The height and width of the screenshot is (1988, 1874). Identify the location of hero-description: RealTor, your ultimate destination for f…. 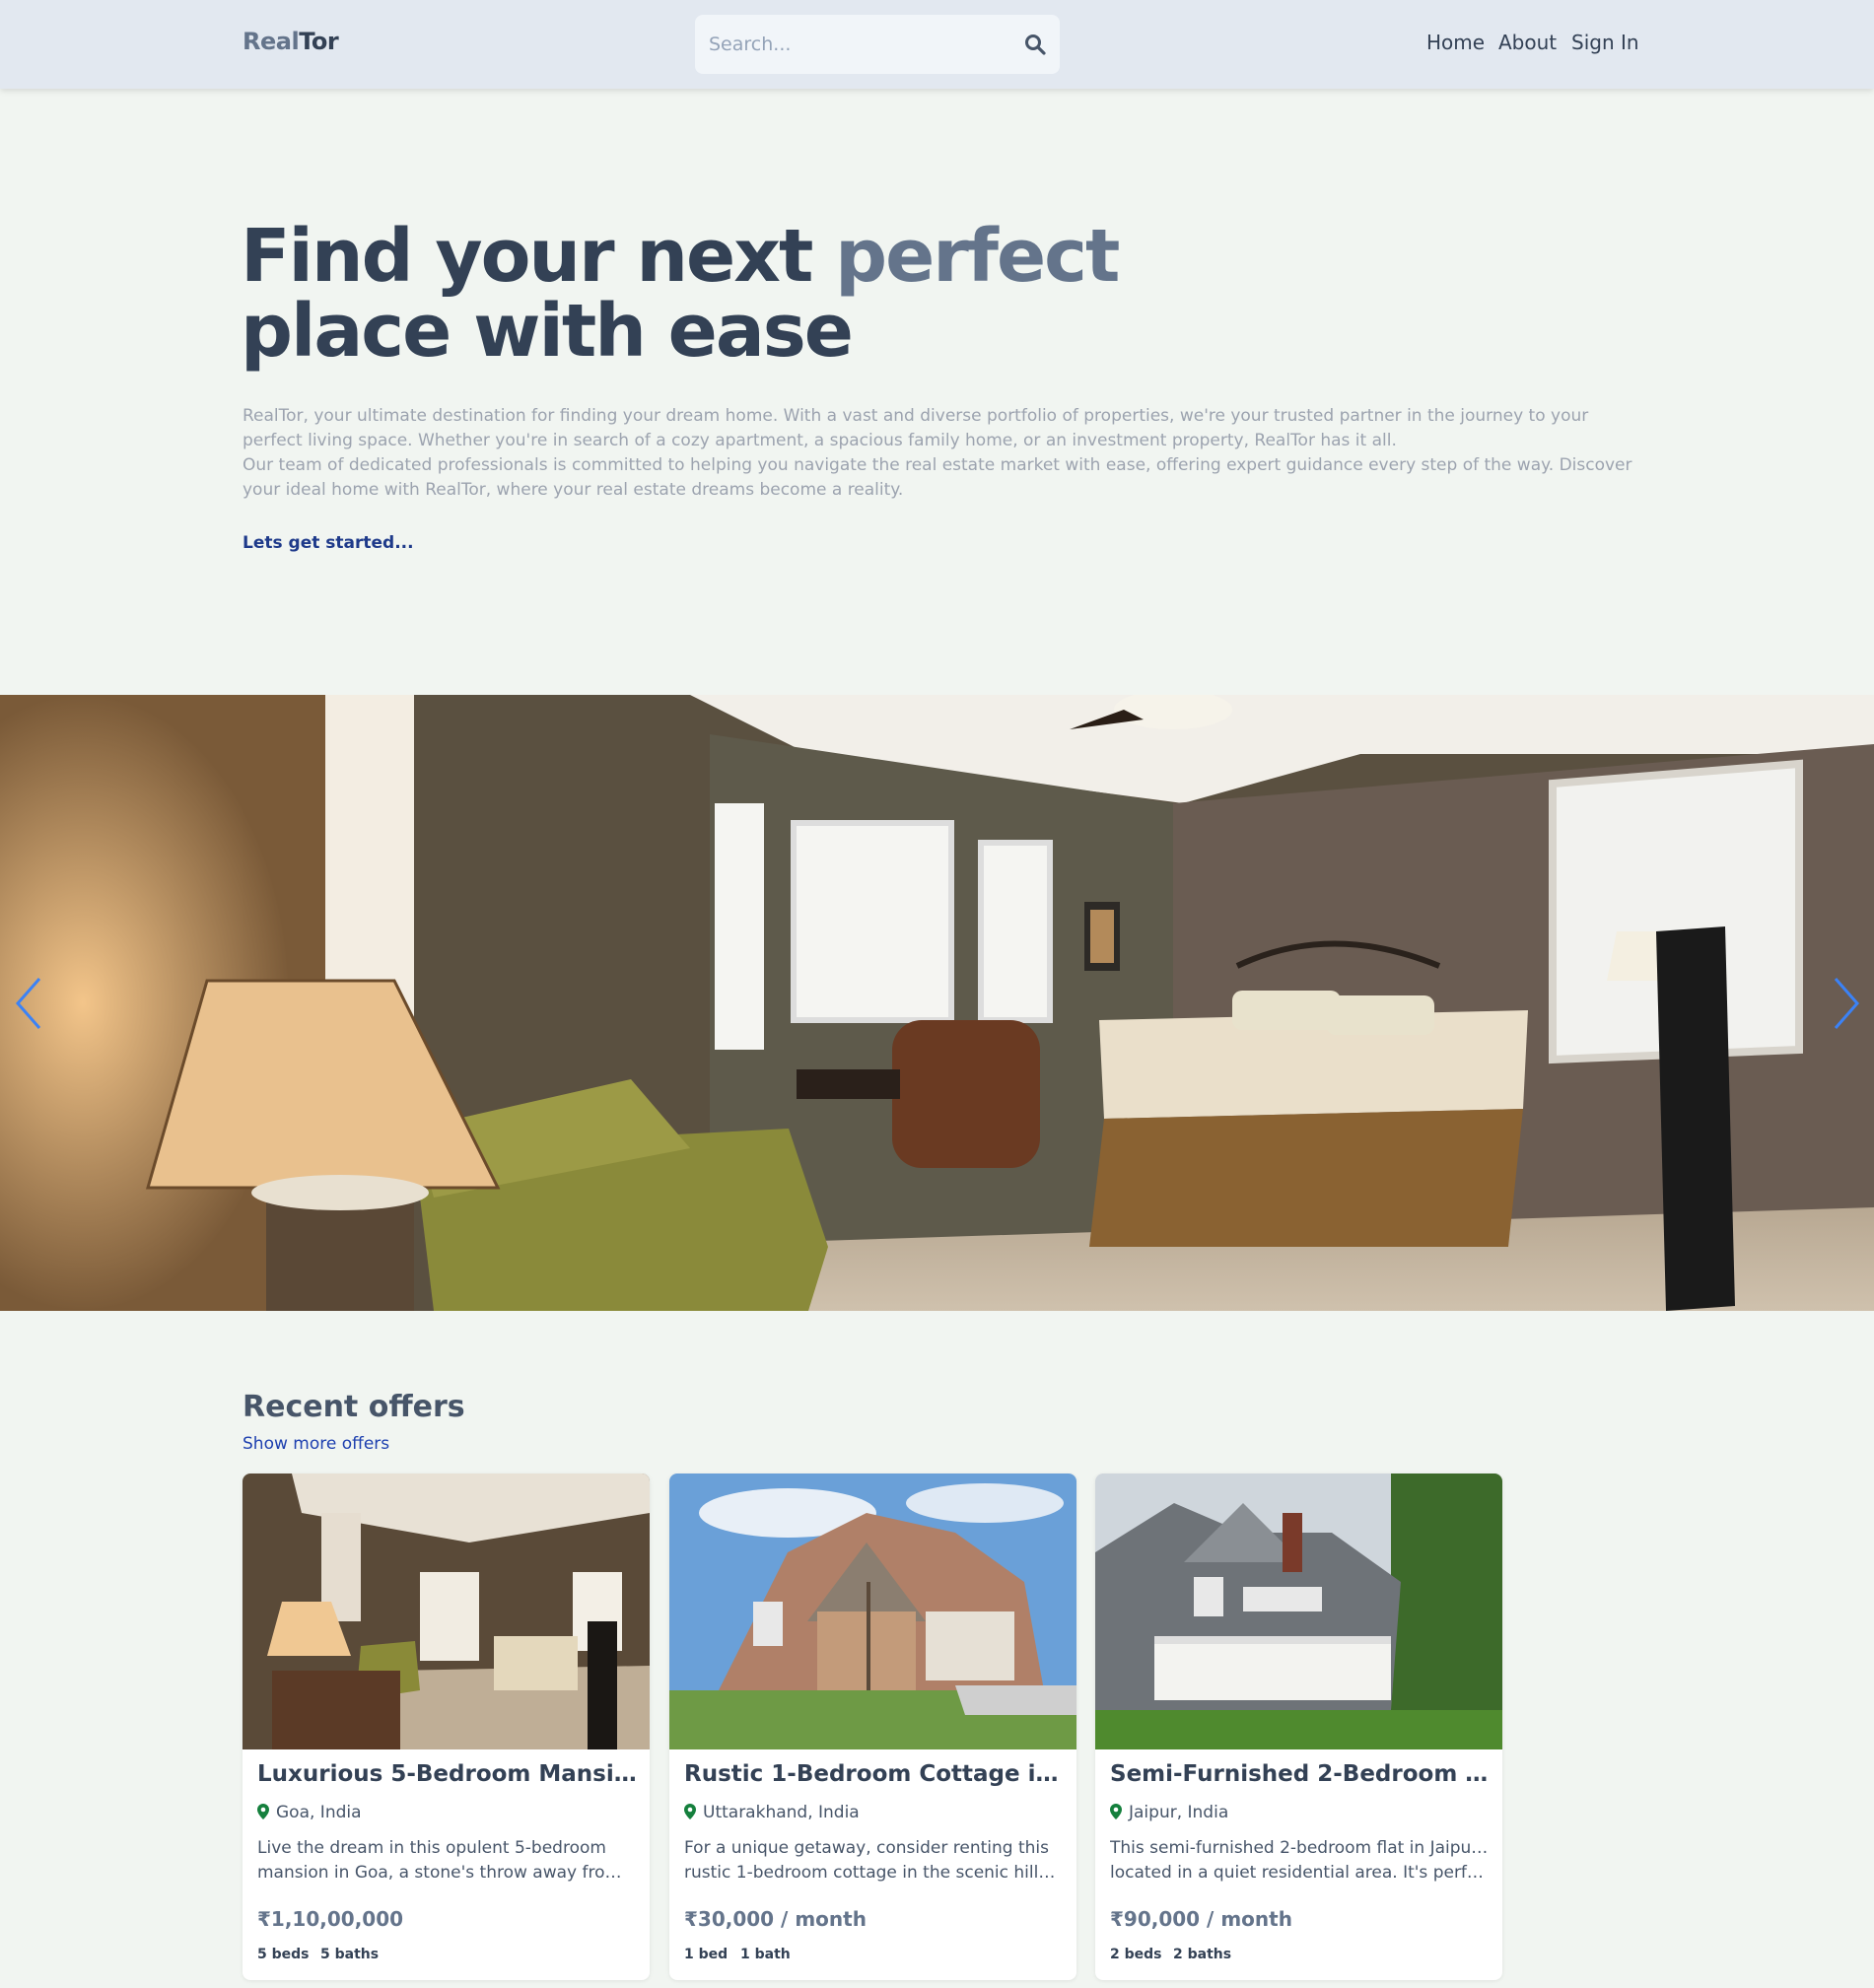
(948, 453).